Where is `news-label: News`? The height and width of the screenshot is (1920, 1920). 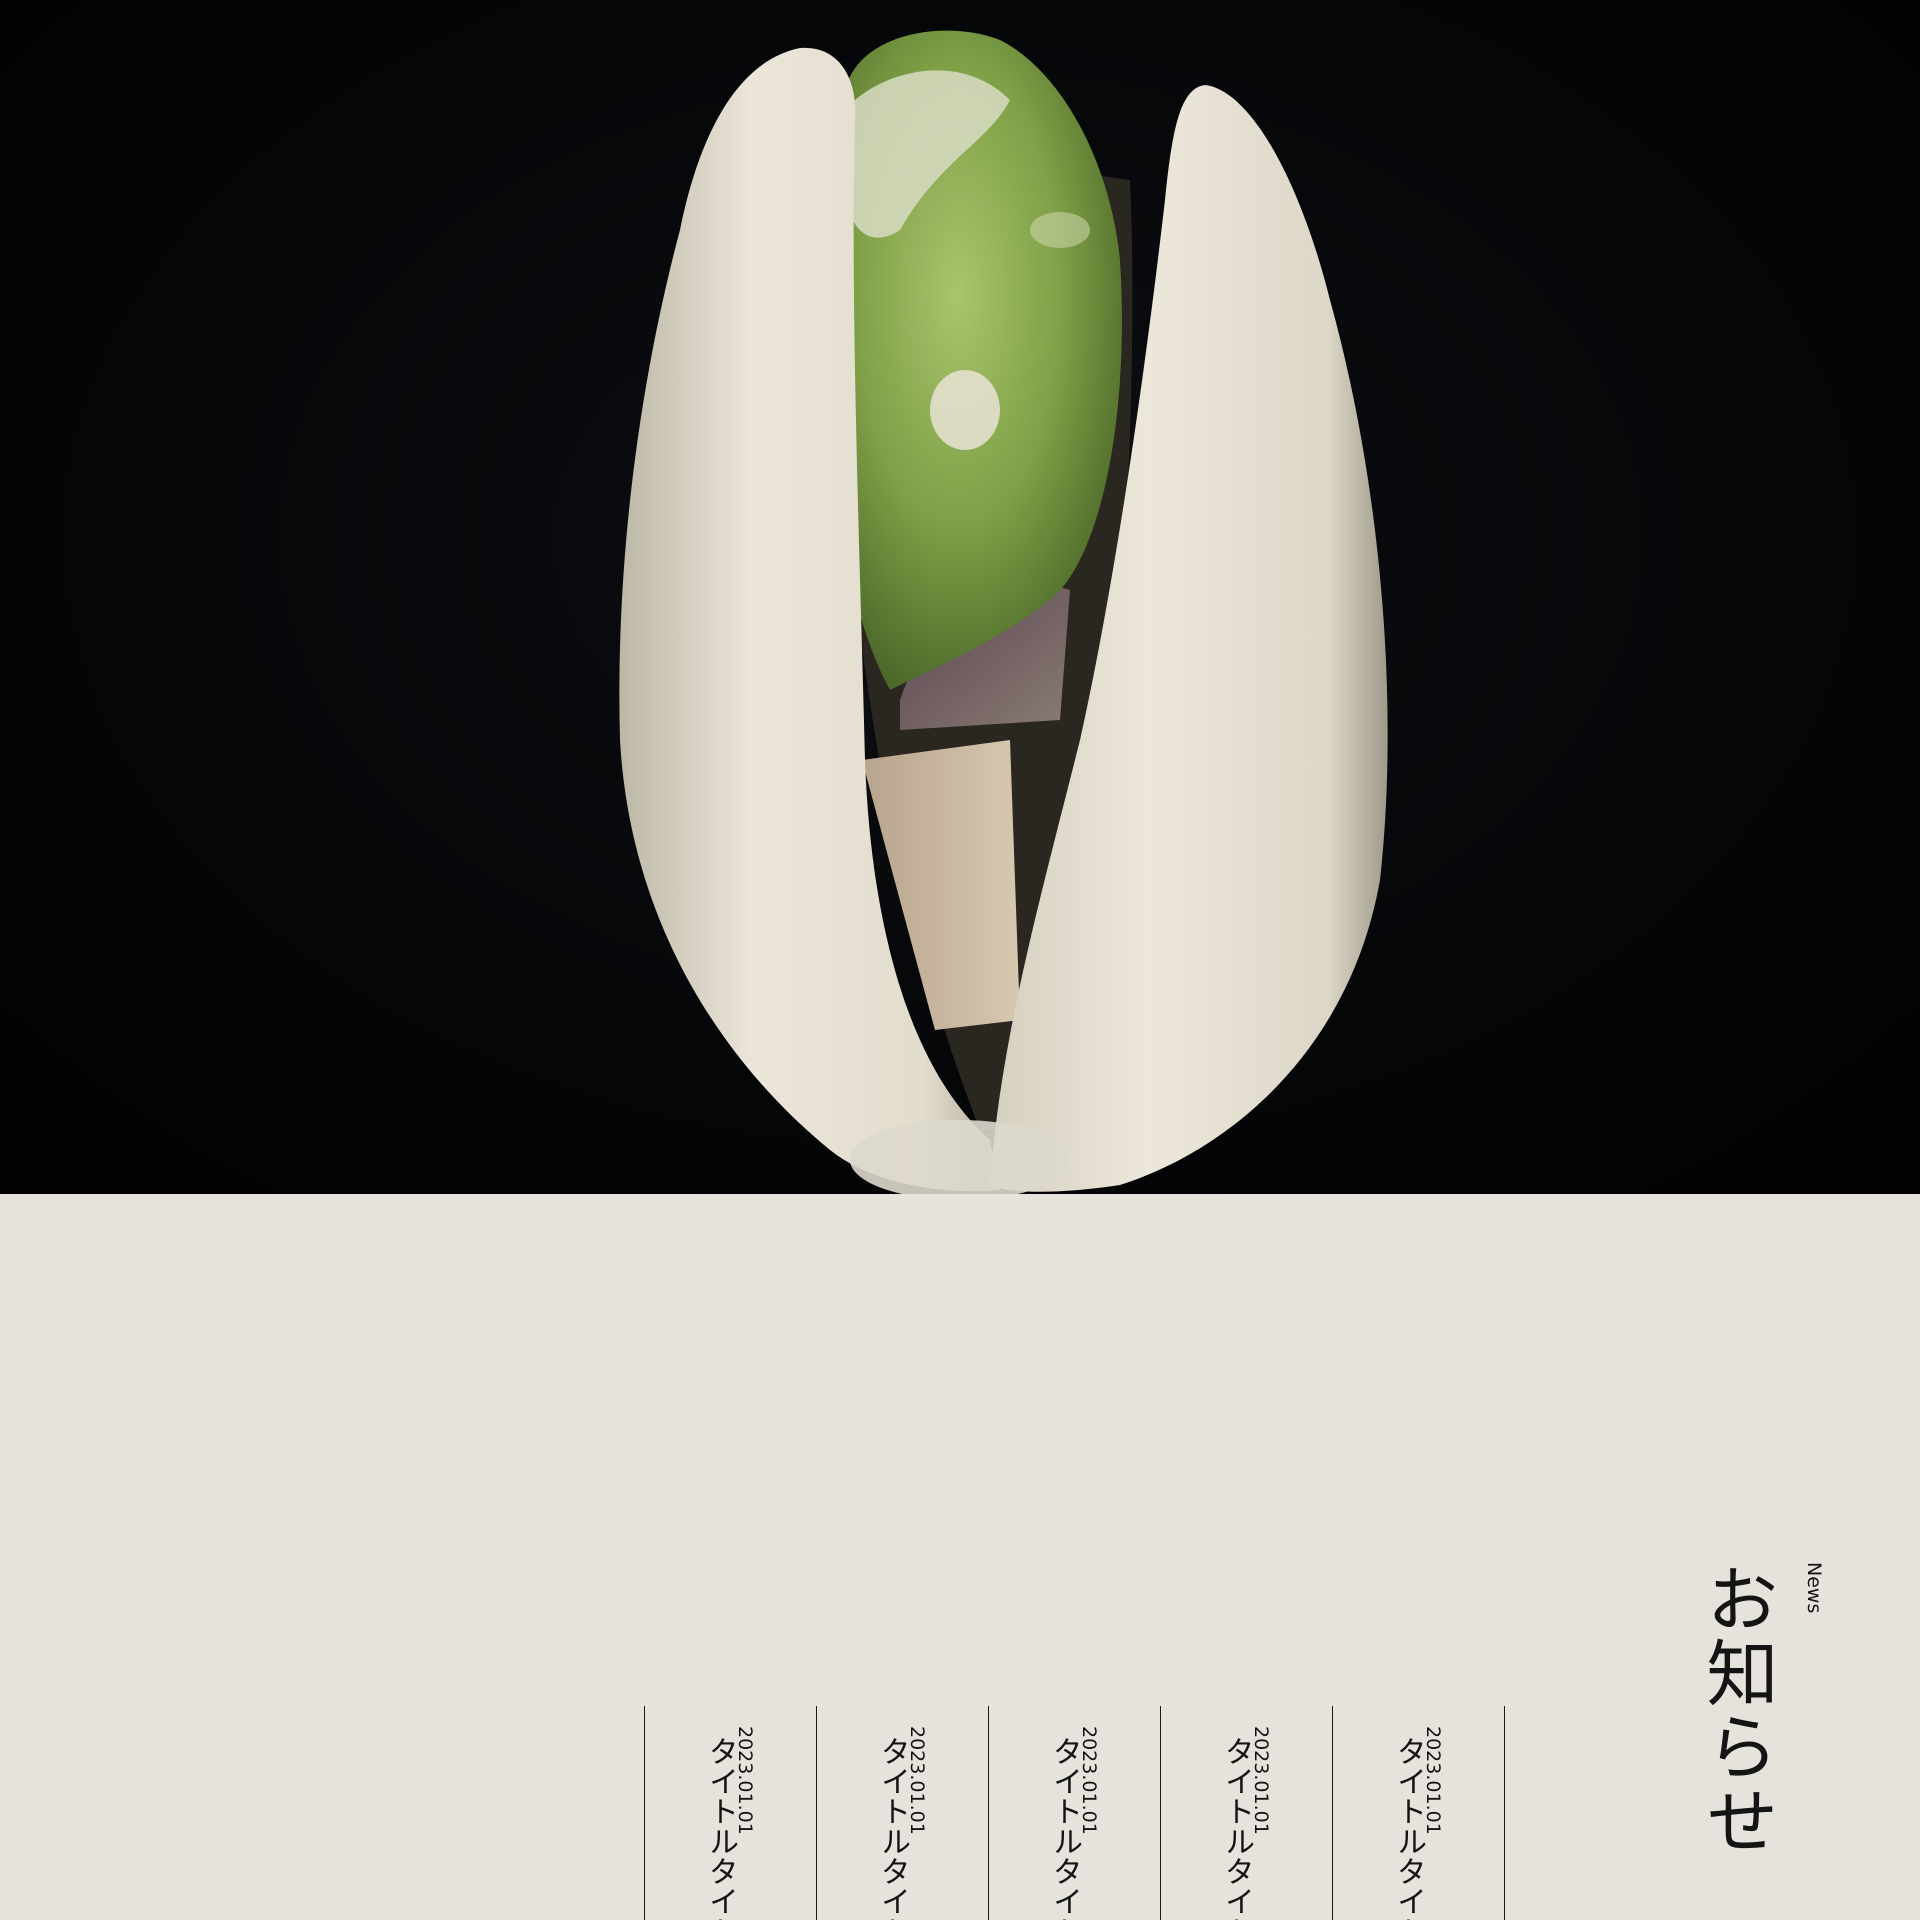
news-label: News is located at coordinates (1814, 1588).